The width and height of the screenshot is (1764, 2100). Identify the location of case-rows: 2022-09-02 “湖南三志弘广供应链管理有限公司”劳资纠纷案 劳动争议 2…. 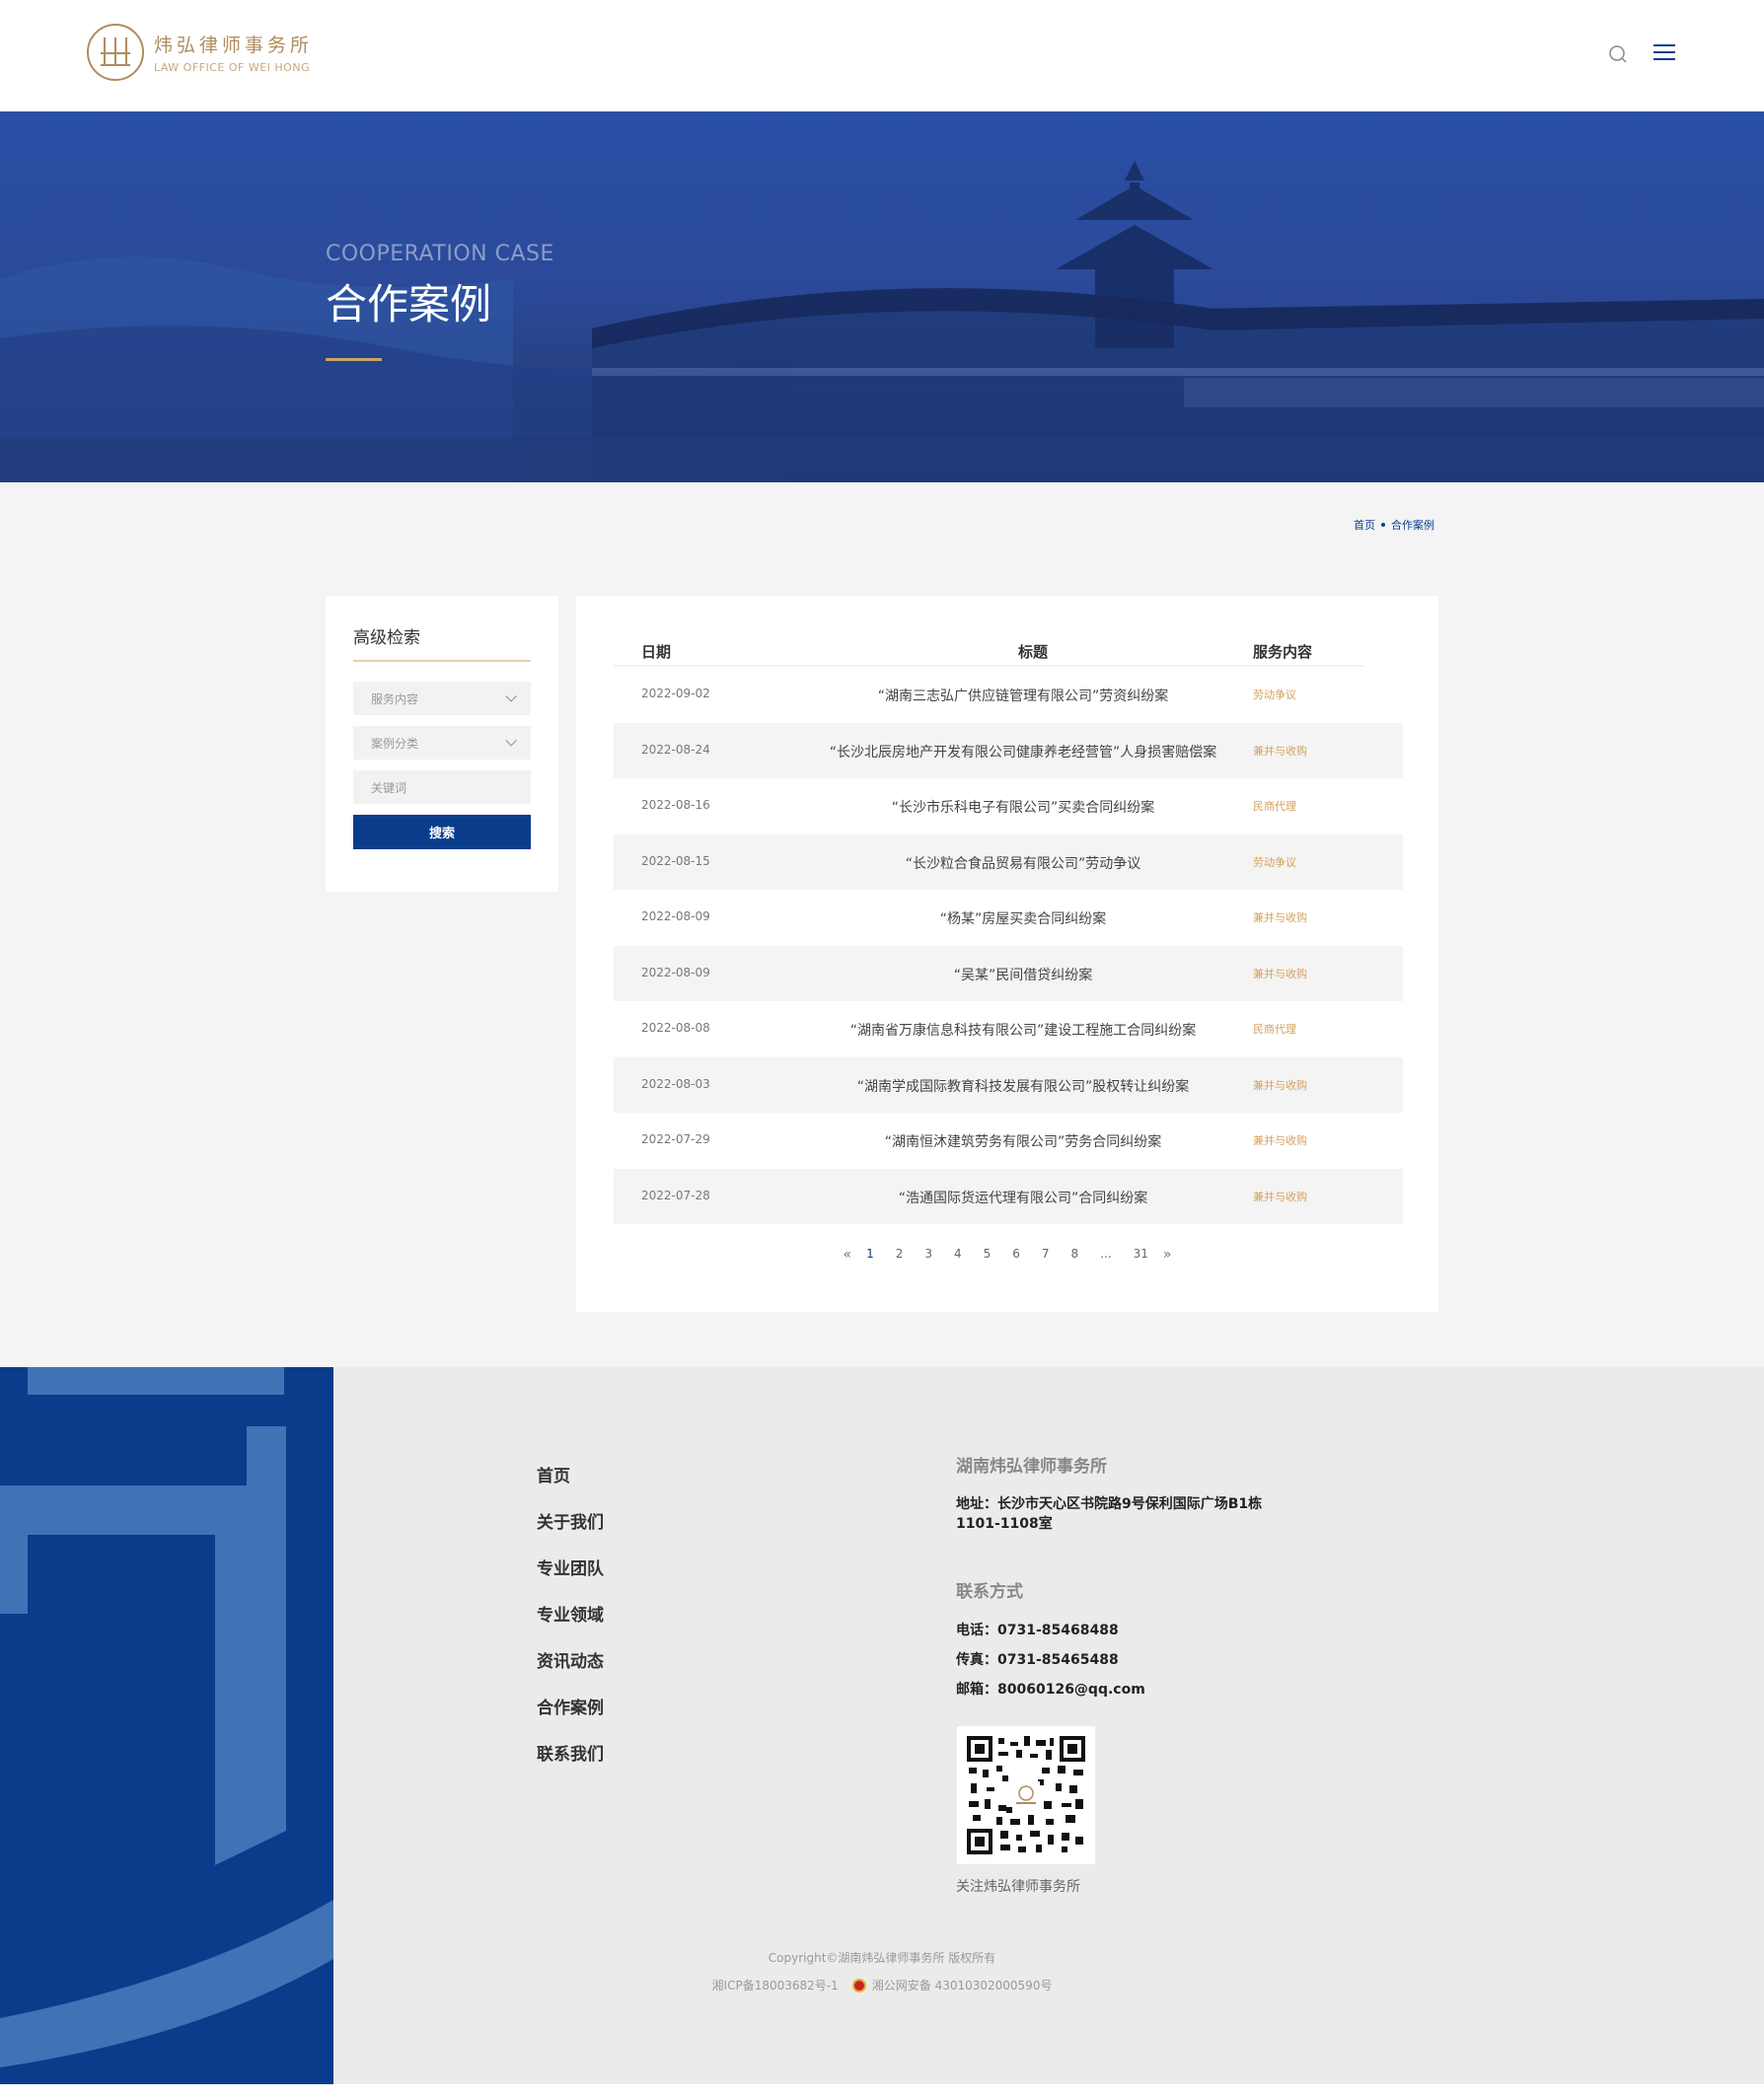
(1009, 945).